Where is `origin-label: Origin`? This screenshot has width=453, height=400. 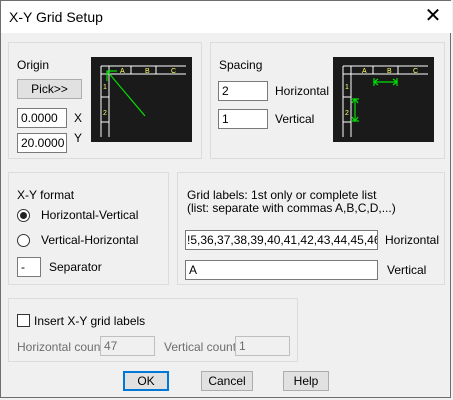 origin-label: Origin is located at coordinates (33, 65).